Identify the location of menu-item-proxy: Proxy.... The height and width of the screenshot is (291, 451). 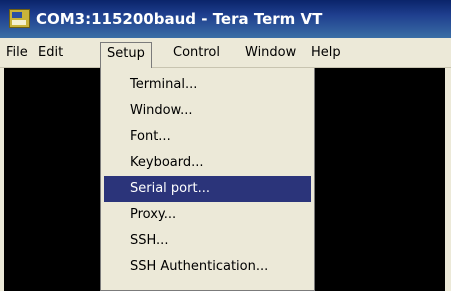
(207, 215).